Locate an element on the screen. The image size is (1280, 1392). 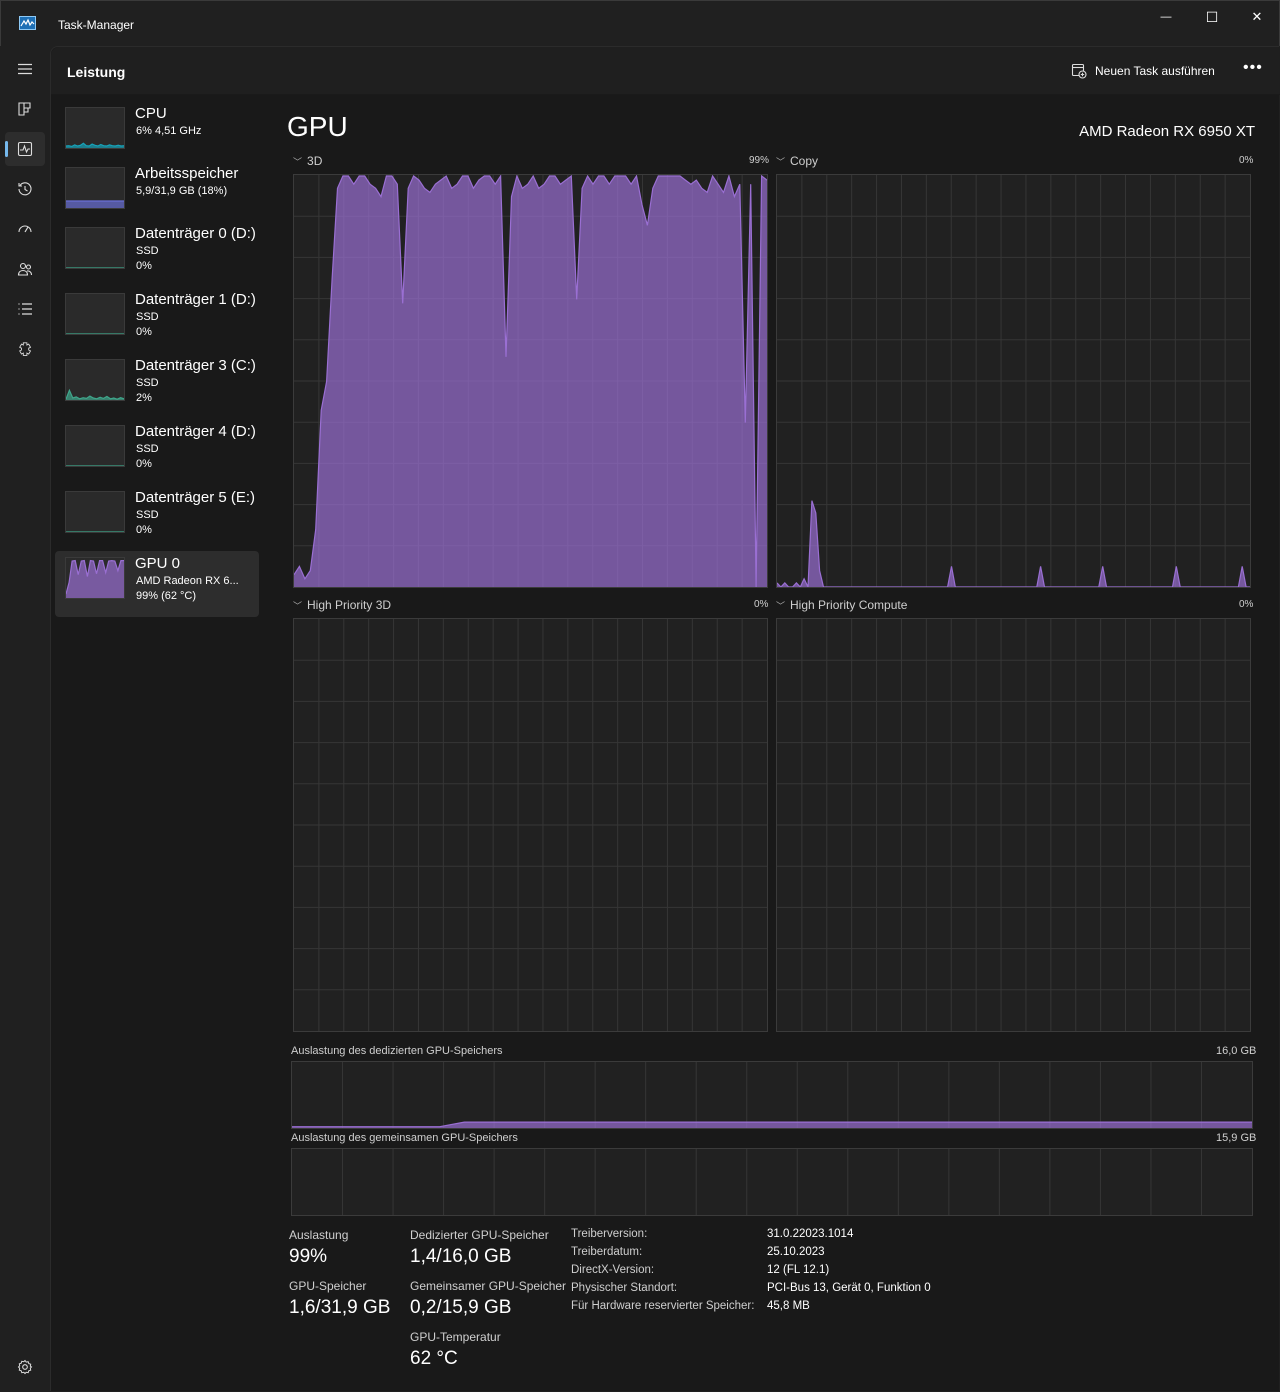
engine-graph-copy is located at coordinates (1013, 381).